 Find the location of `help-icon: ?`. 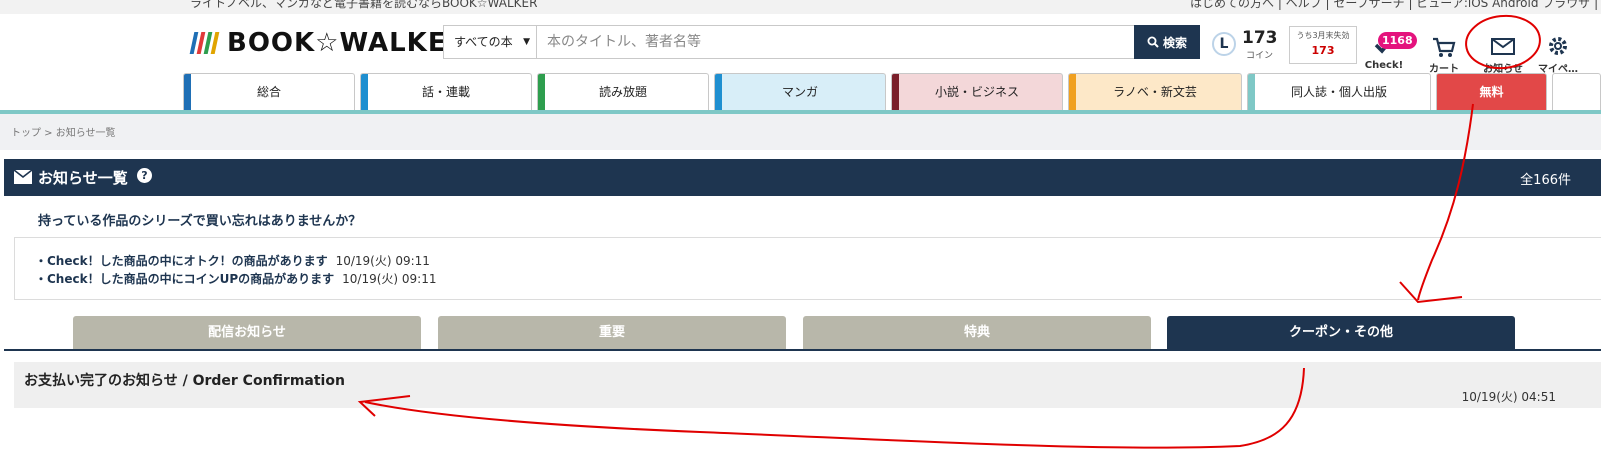

help-icon: ? is located at coordinates (144, 175).